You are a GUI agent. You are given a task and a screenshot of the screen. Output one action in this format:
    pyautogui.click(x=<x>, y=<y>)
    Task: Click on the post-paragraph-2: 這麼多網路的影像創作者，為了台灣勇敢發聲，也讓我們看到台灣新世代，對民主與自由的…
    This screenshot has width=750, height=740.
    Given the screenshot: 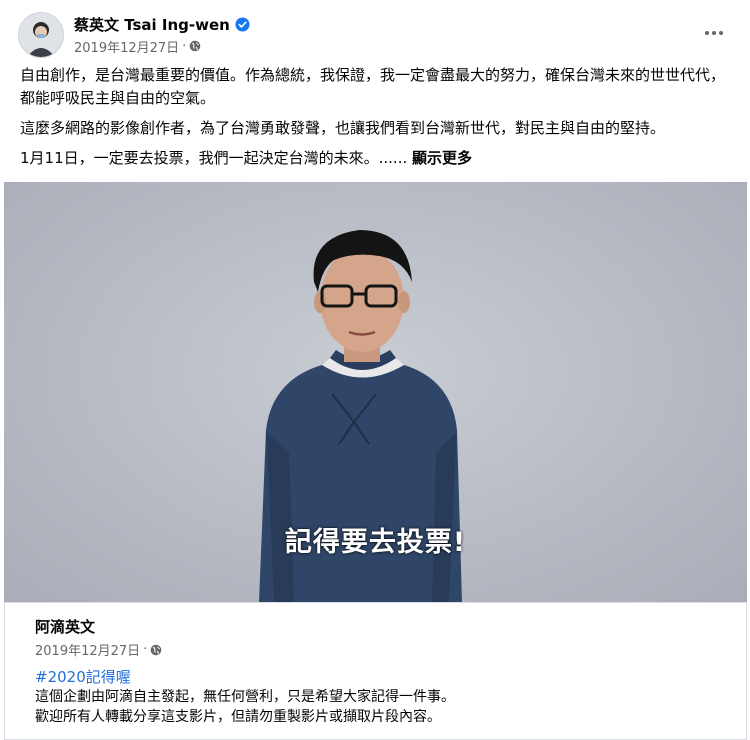 What is the action you would take?
    pyautogui.click(x=343, y=128)
    